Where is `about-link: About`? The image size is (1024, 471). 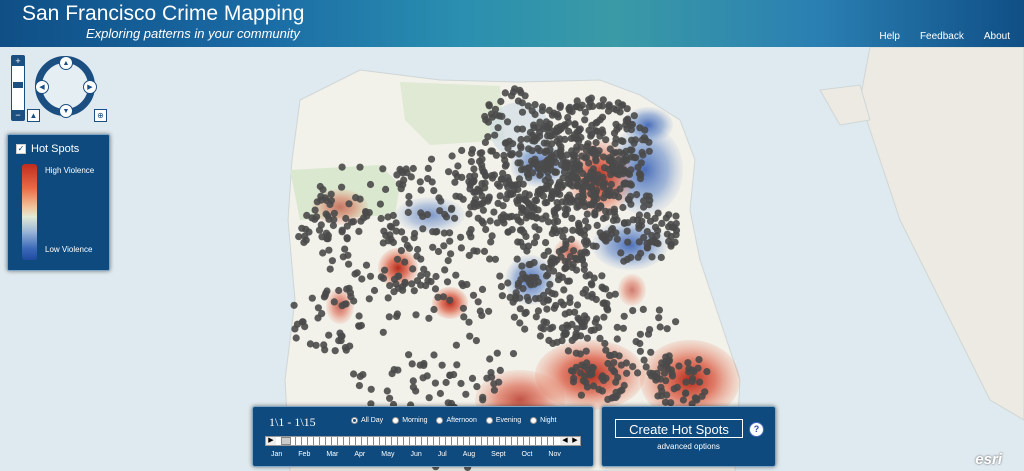 about-link: About is located at coordinates (997, 36).